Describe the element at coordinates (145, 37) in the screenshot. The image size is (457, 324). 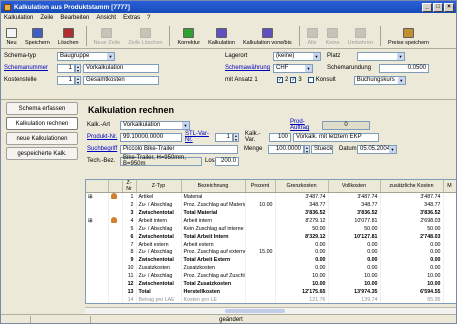
I see `toolbar-button-4: Zeile Löschen` at that location.